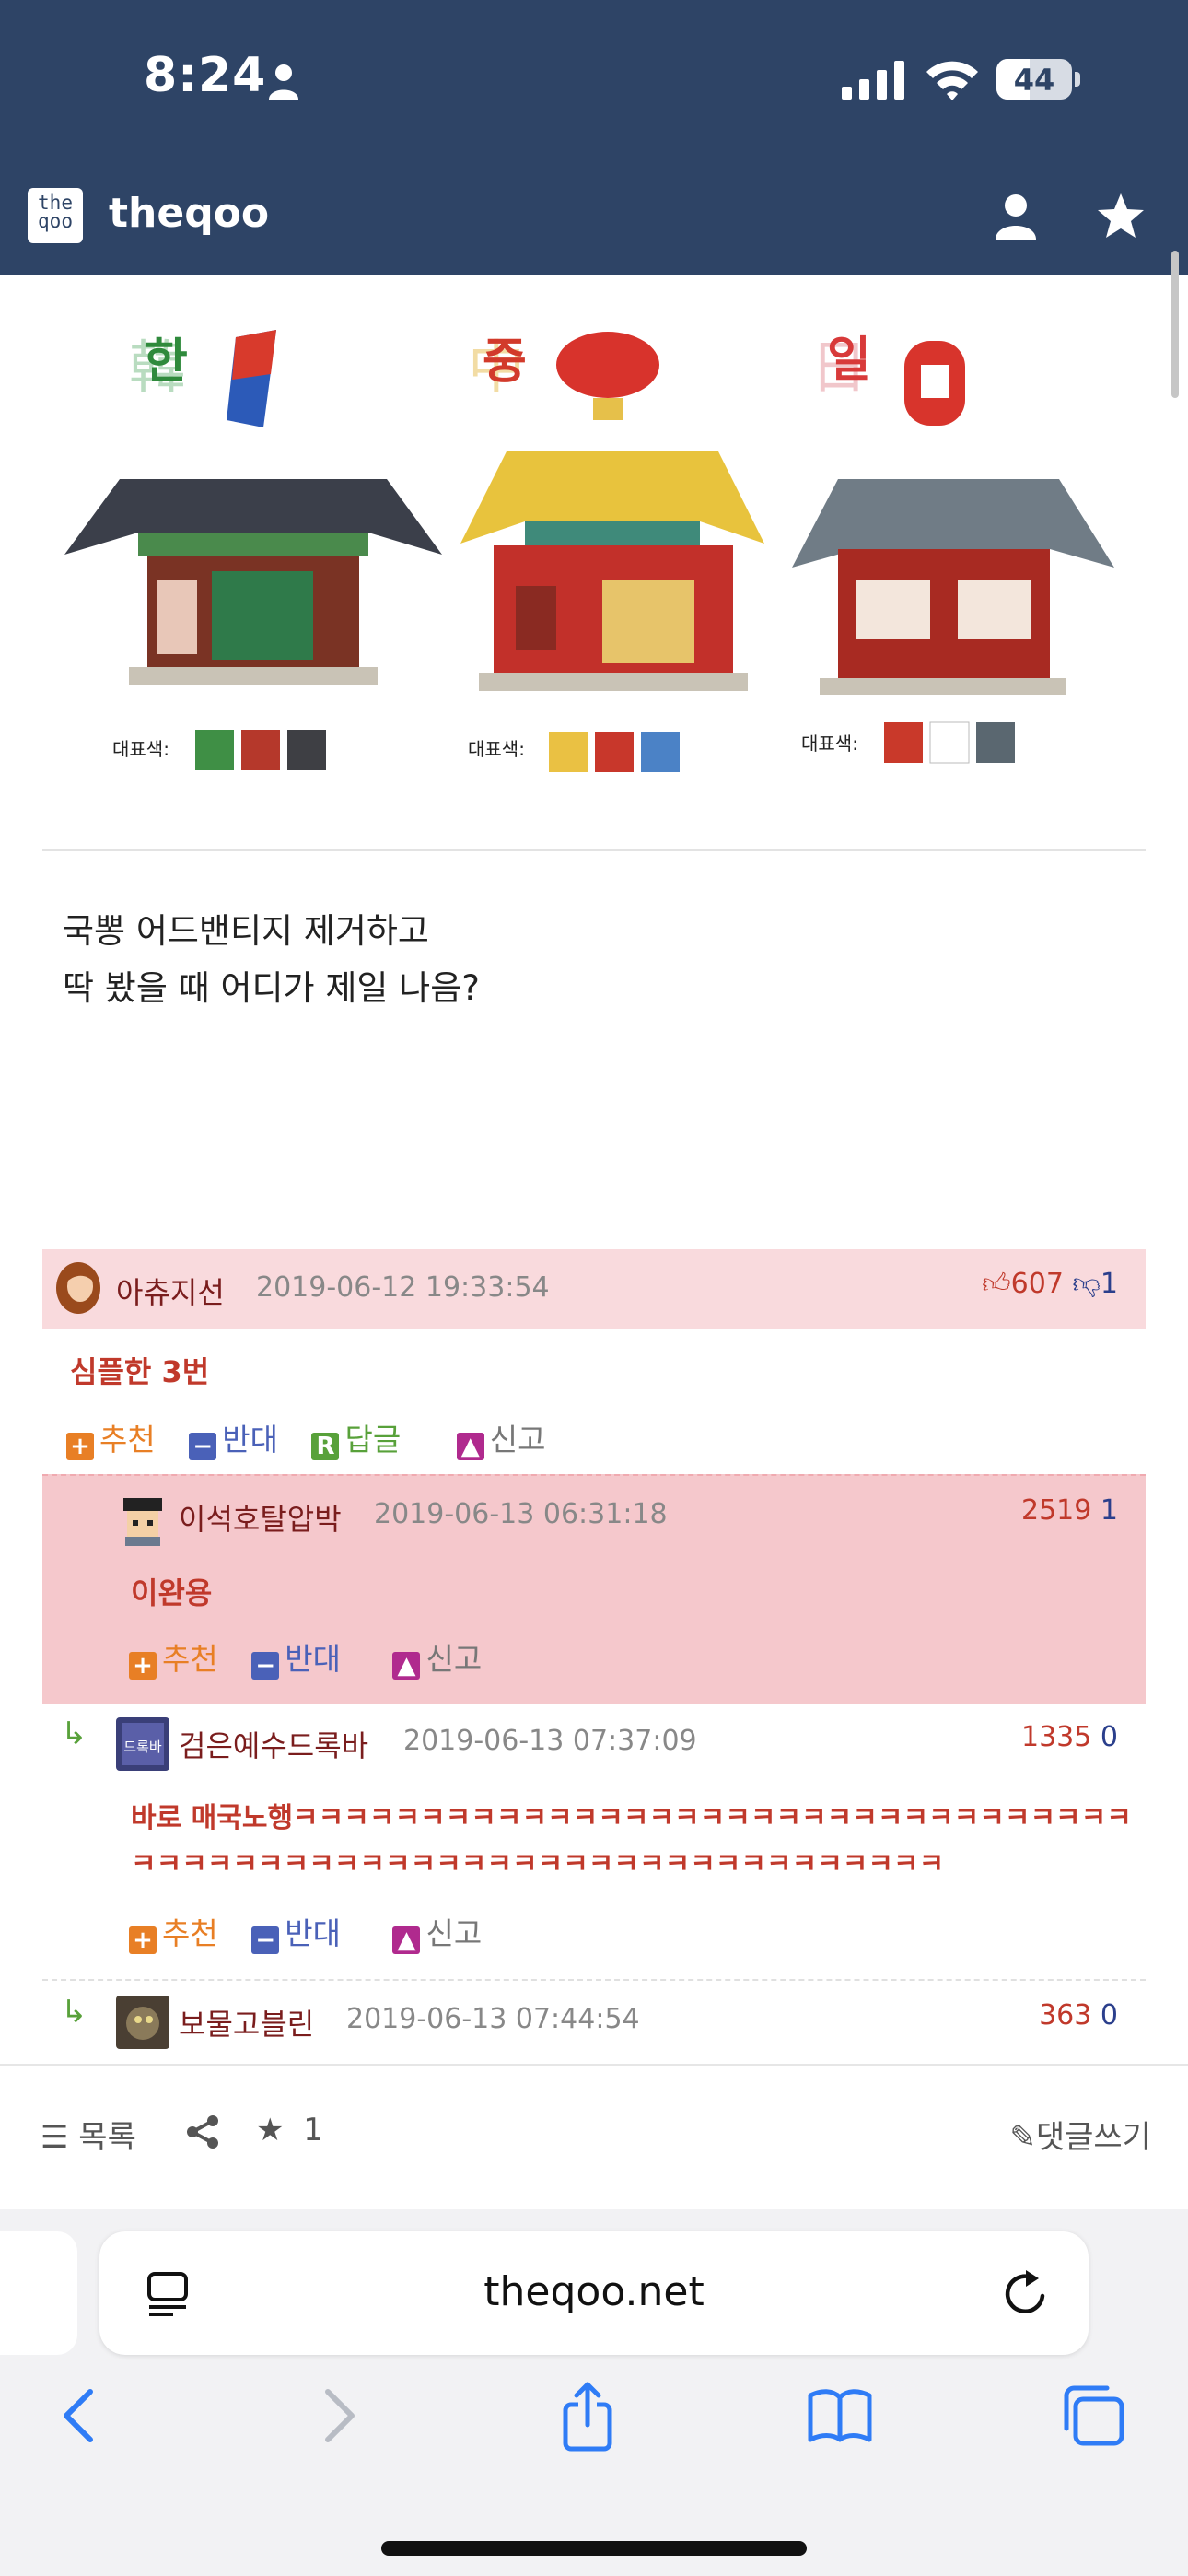 Image resolution: width=1188 pixels, height=2576 pixels. I want to click on upvote-count: 363, so click(1065, 2015).